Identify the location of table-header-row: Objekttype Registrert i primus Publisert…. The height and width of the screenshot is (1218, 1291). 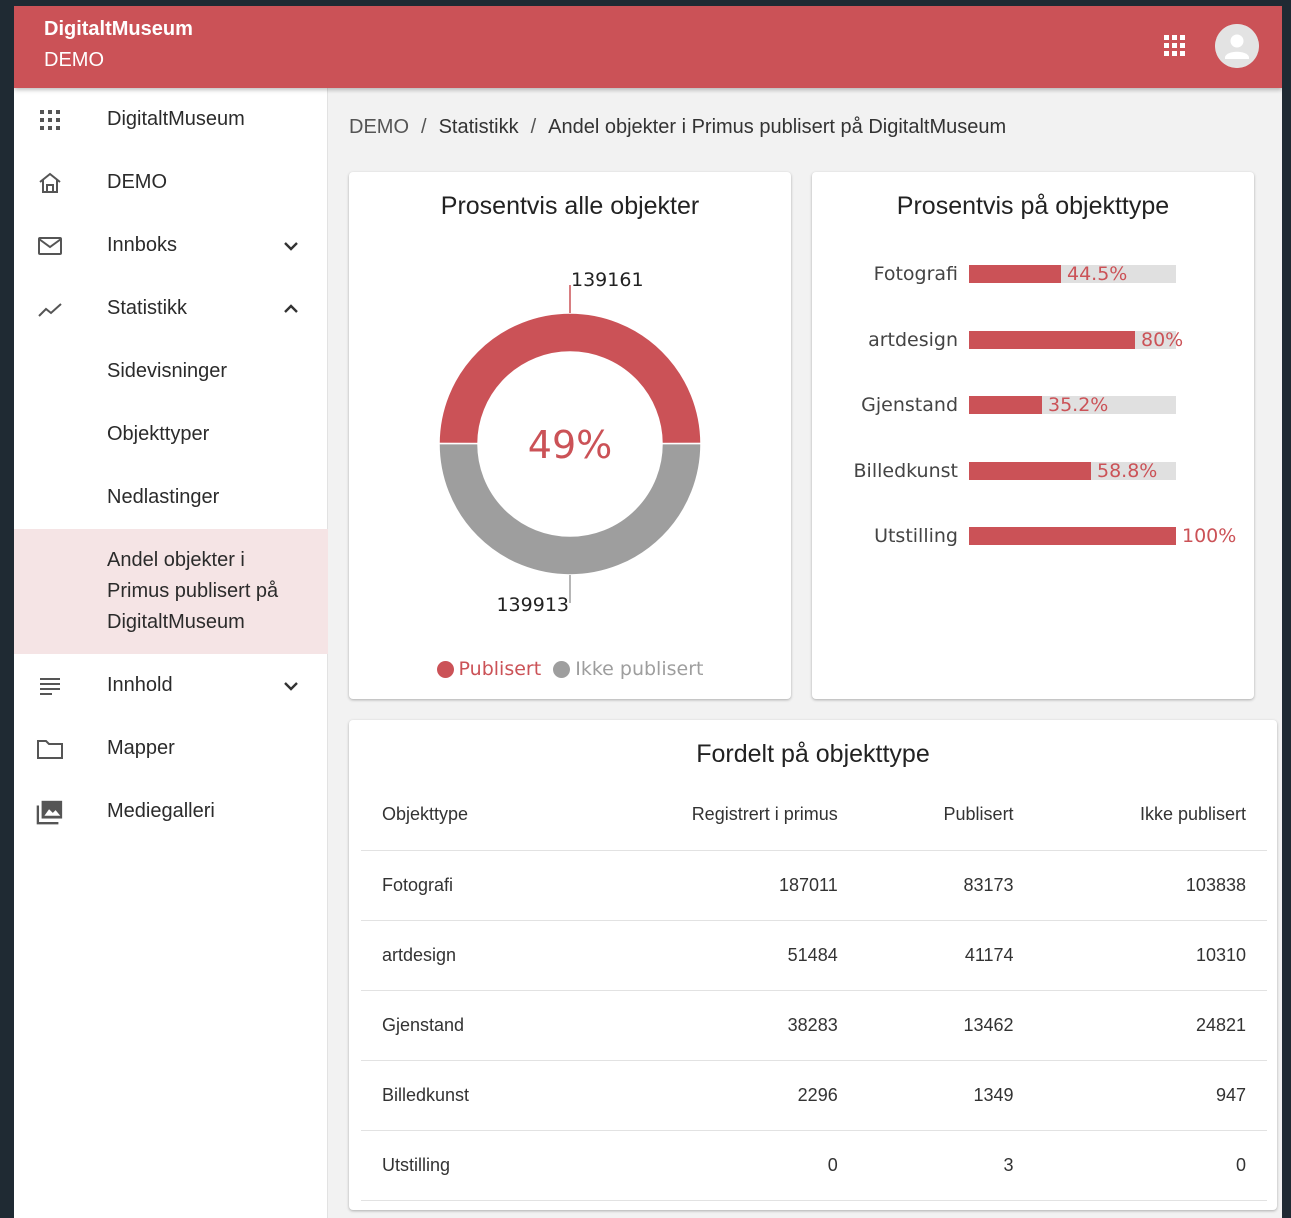
(814, 815).